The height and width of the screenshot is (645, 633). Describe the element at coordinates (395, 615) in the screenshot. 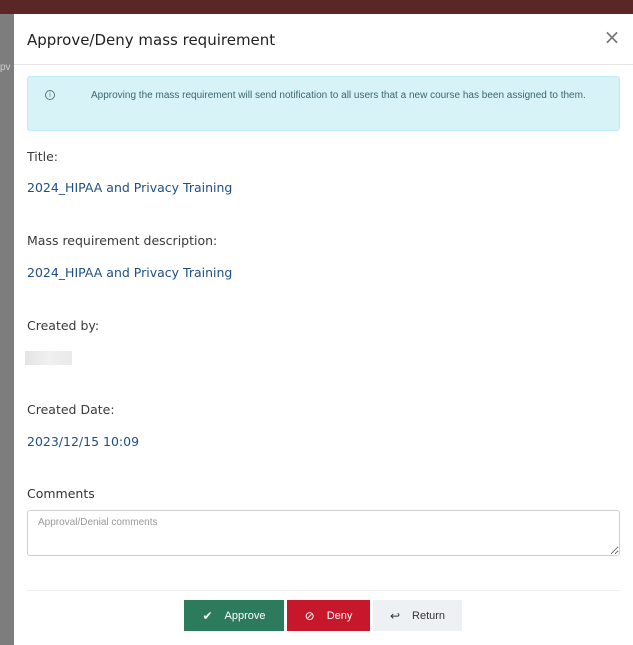

I see `return-arrow-icon: ↩` at that location.